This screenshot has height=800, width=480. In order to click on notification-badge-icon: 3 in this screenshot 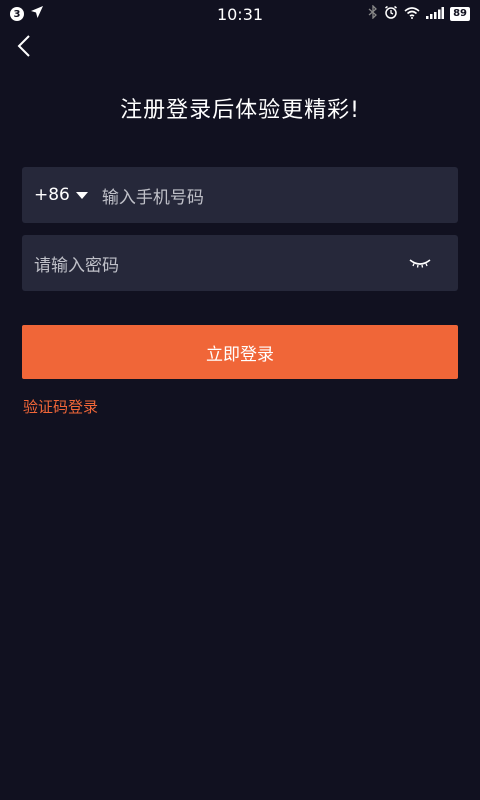, I will do `click(17, 14)`.